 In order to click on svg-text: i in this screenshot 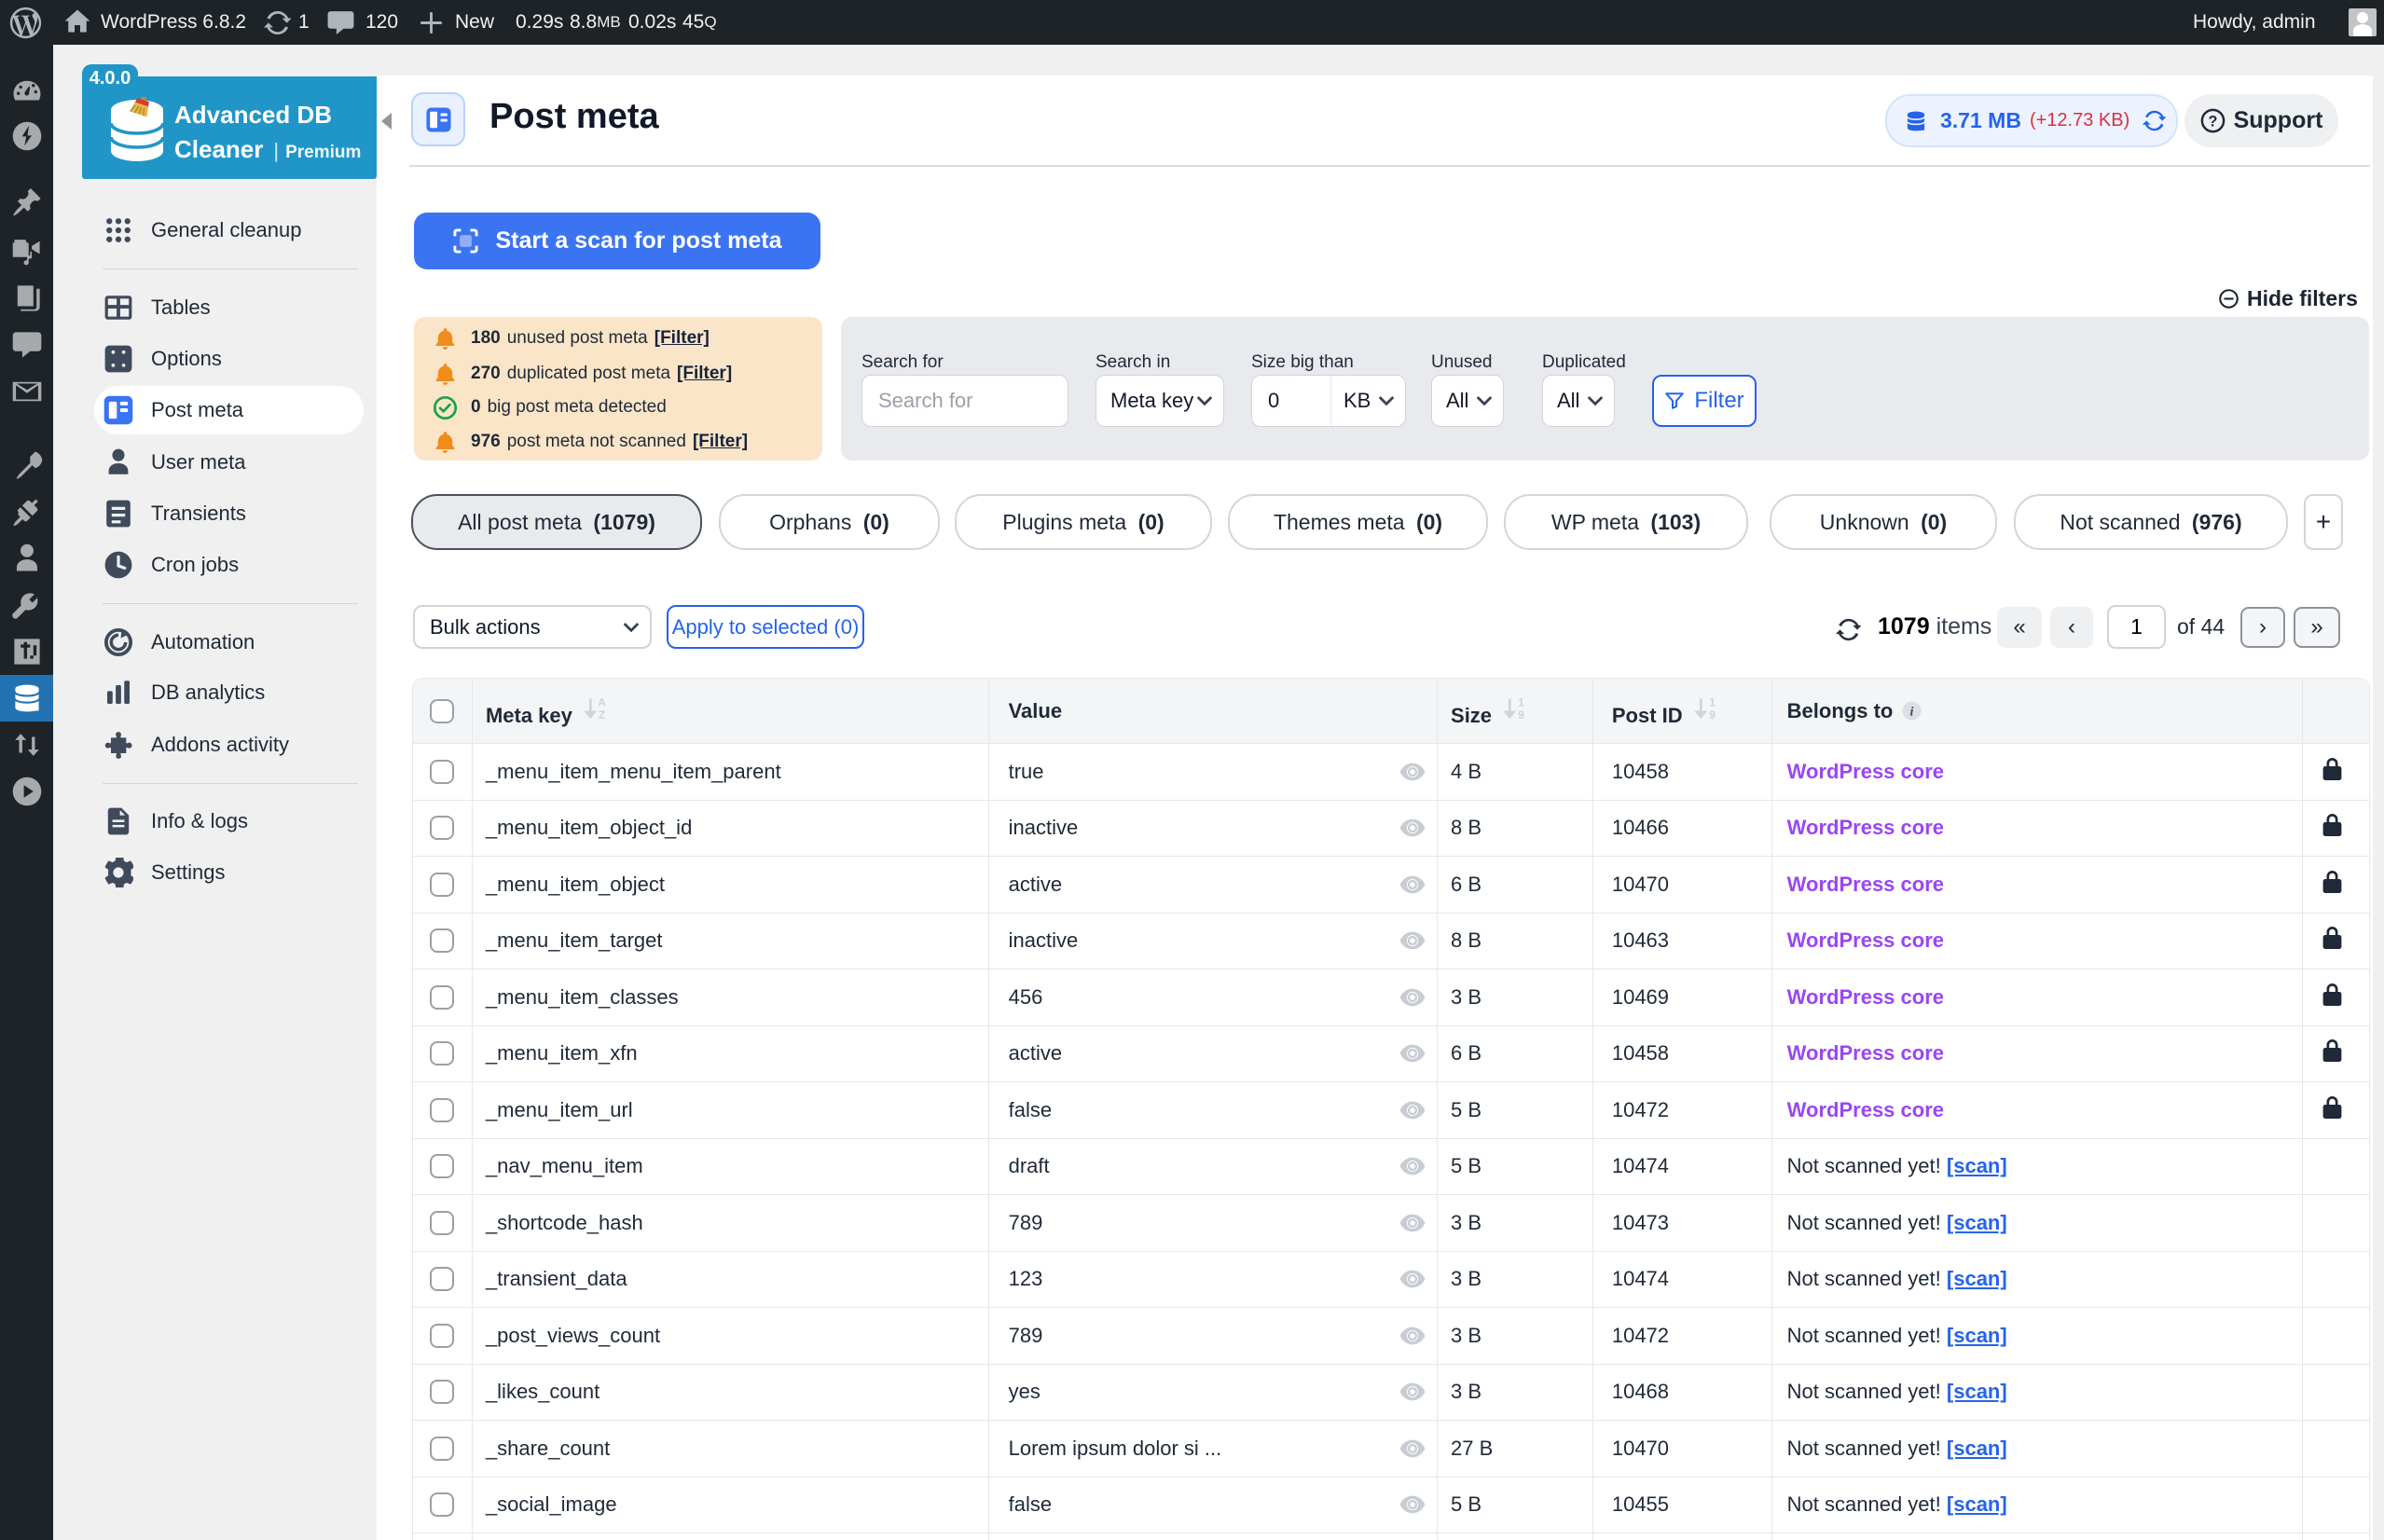, I will do `click(1912, 711)`.